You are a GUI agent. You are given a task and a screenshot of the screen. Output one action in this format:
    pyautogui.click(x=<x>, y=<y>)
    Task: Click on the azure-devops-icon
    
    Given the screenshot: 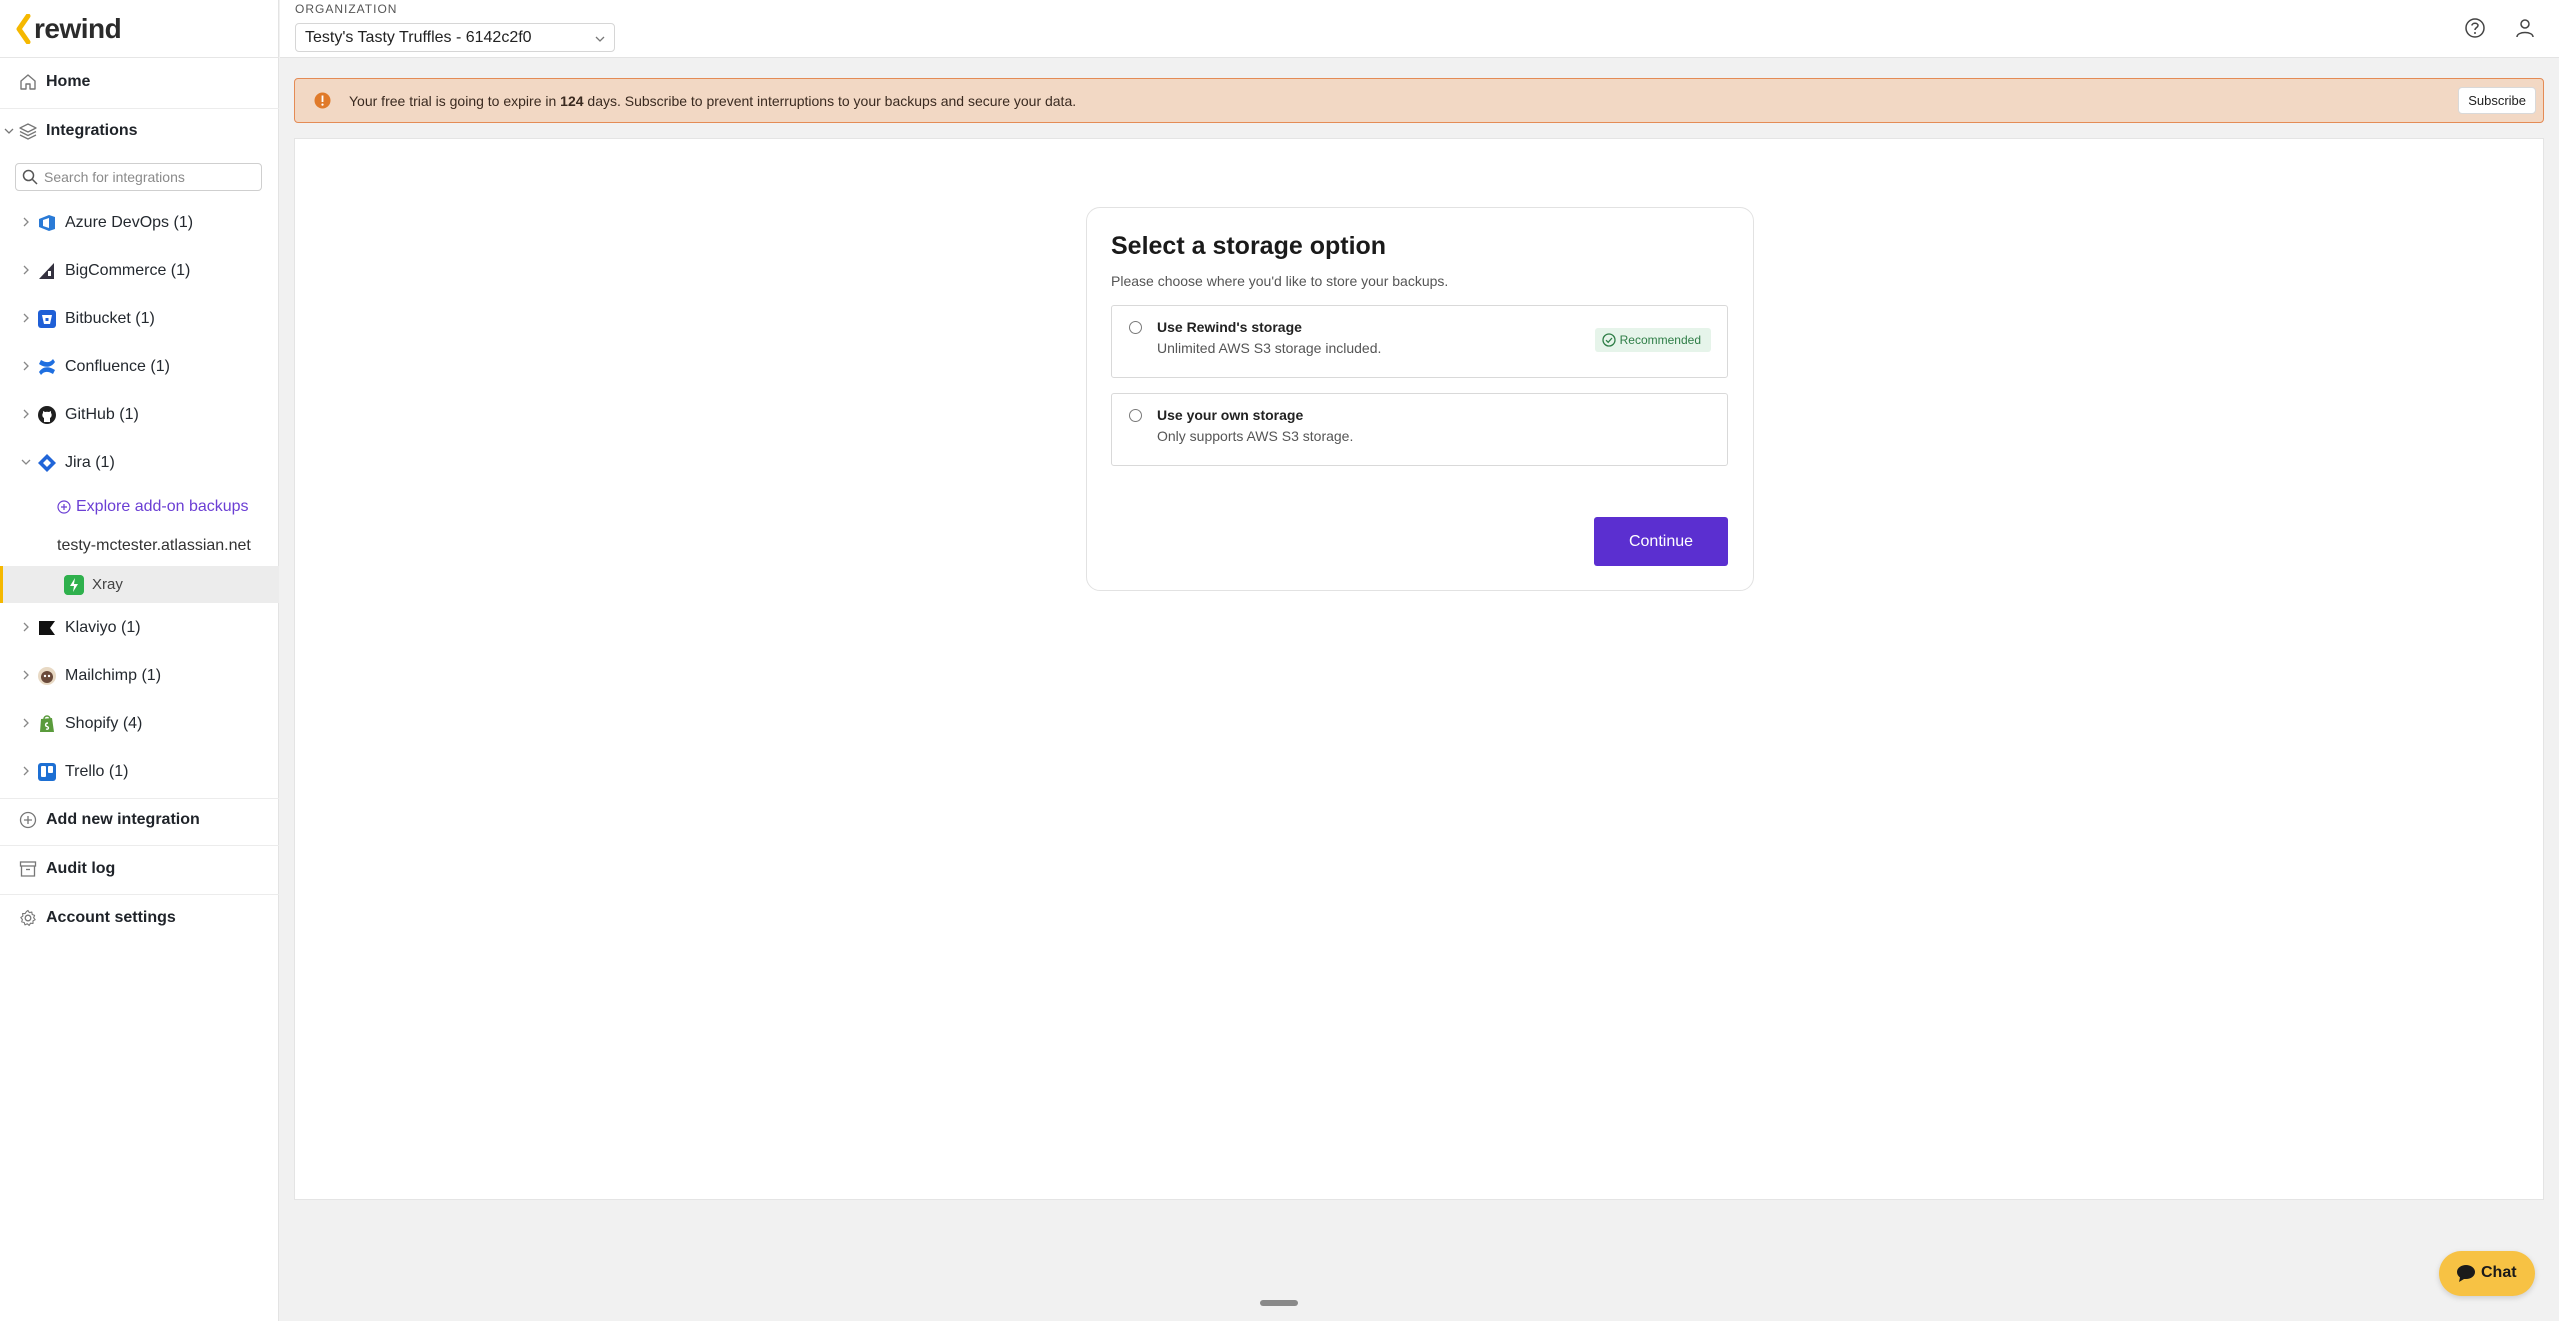 What is the action you would take?
    pyautogui.click(x=47, y=223)
    